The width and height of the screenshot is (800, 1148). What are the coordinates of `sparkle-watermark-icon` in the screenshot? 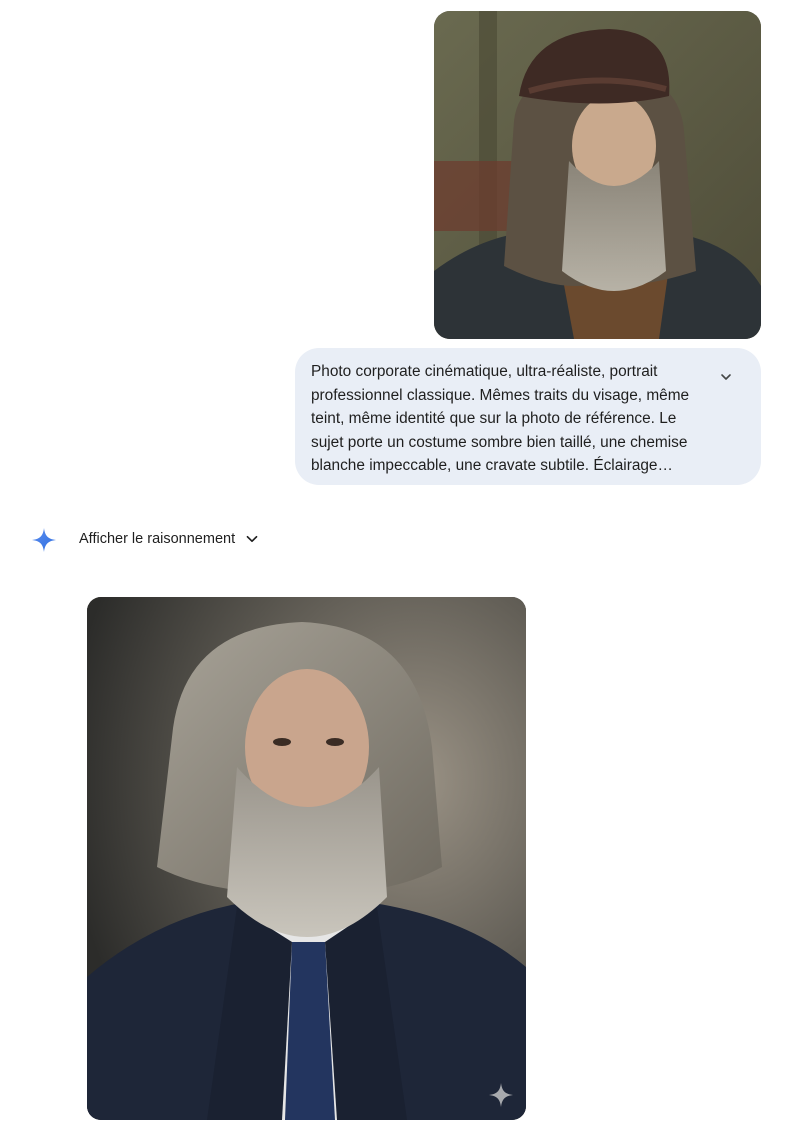 It's located at (501, 1095).